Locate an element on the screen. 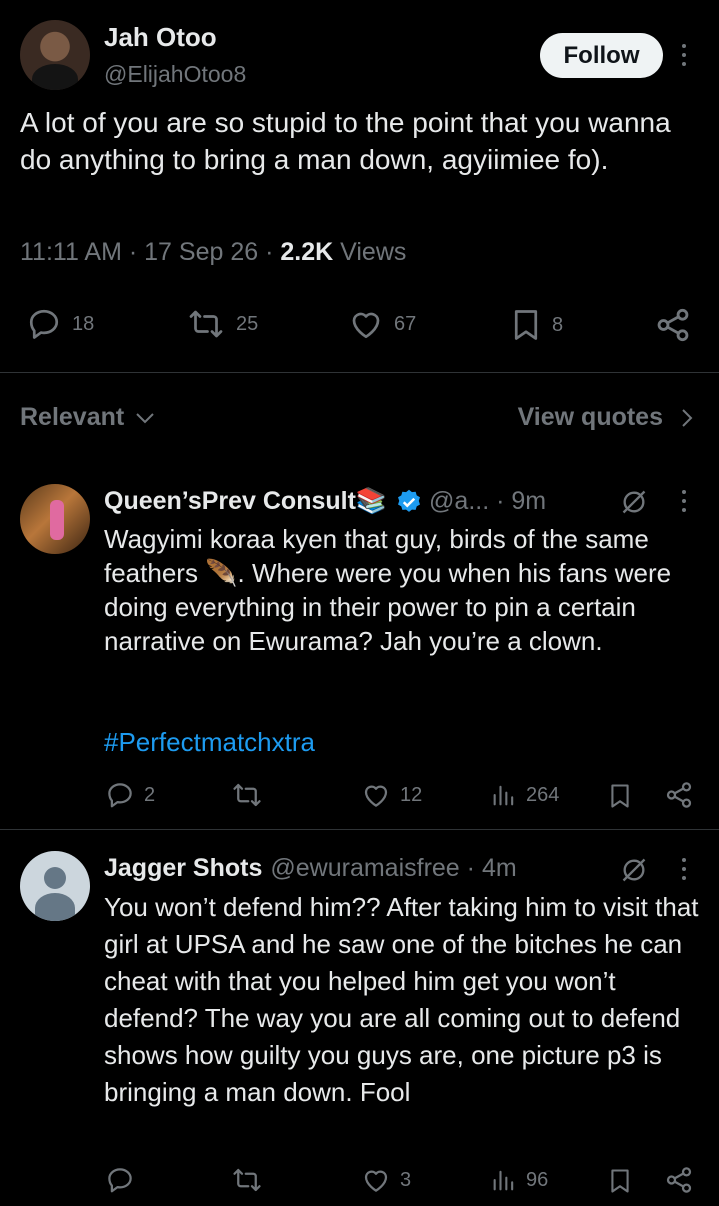  sort-dropdown: Relevant is located at coordinates (88, 417).